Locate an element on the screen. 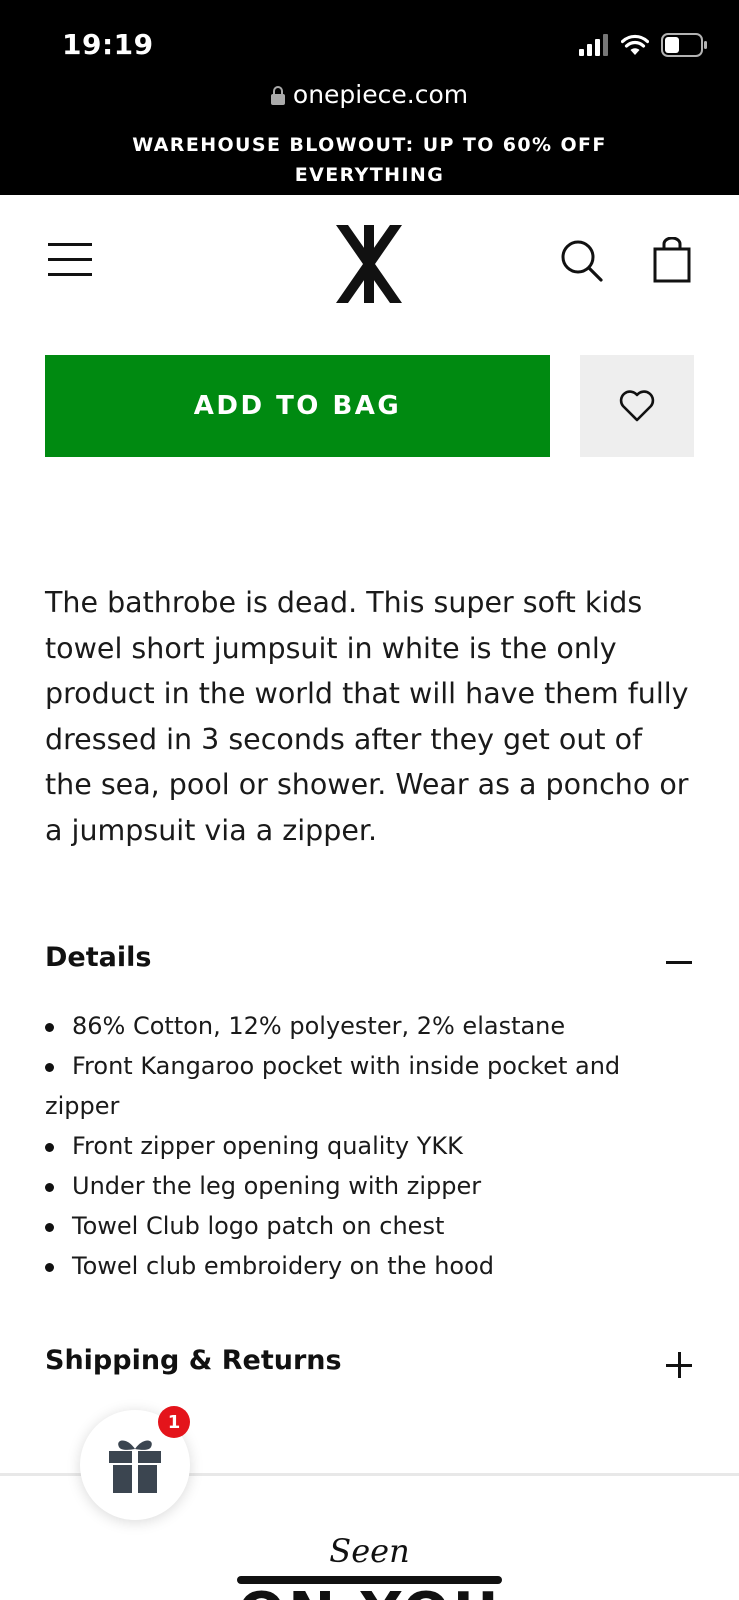 The width and height of the screenshot is (739, 1600). wishlist-button is located at coordinates (637, 406).